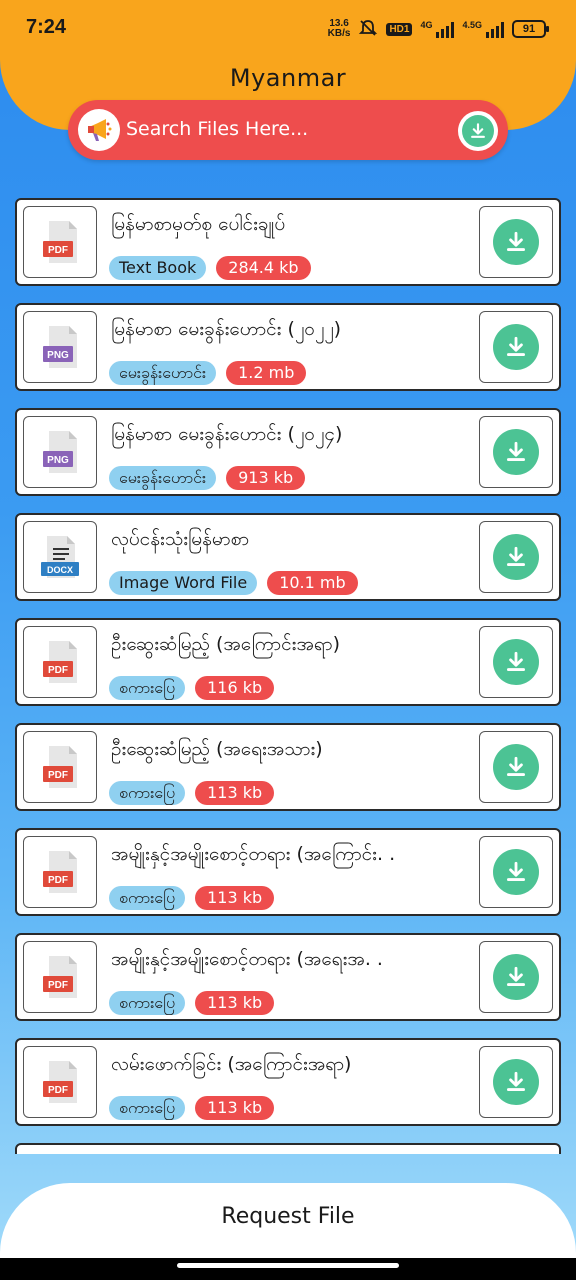 Image resolution: width=576 pixels, height=1280 pixels. I want to click on page-title: Myanmar, so click(288, 78).